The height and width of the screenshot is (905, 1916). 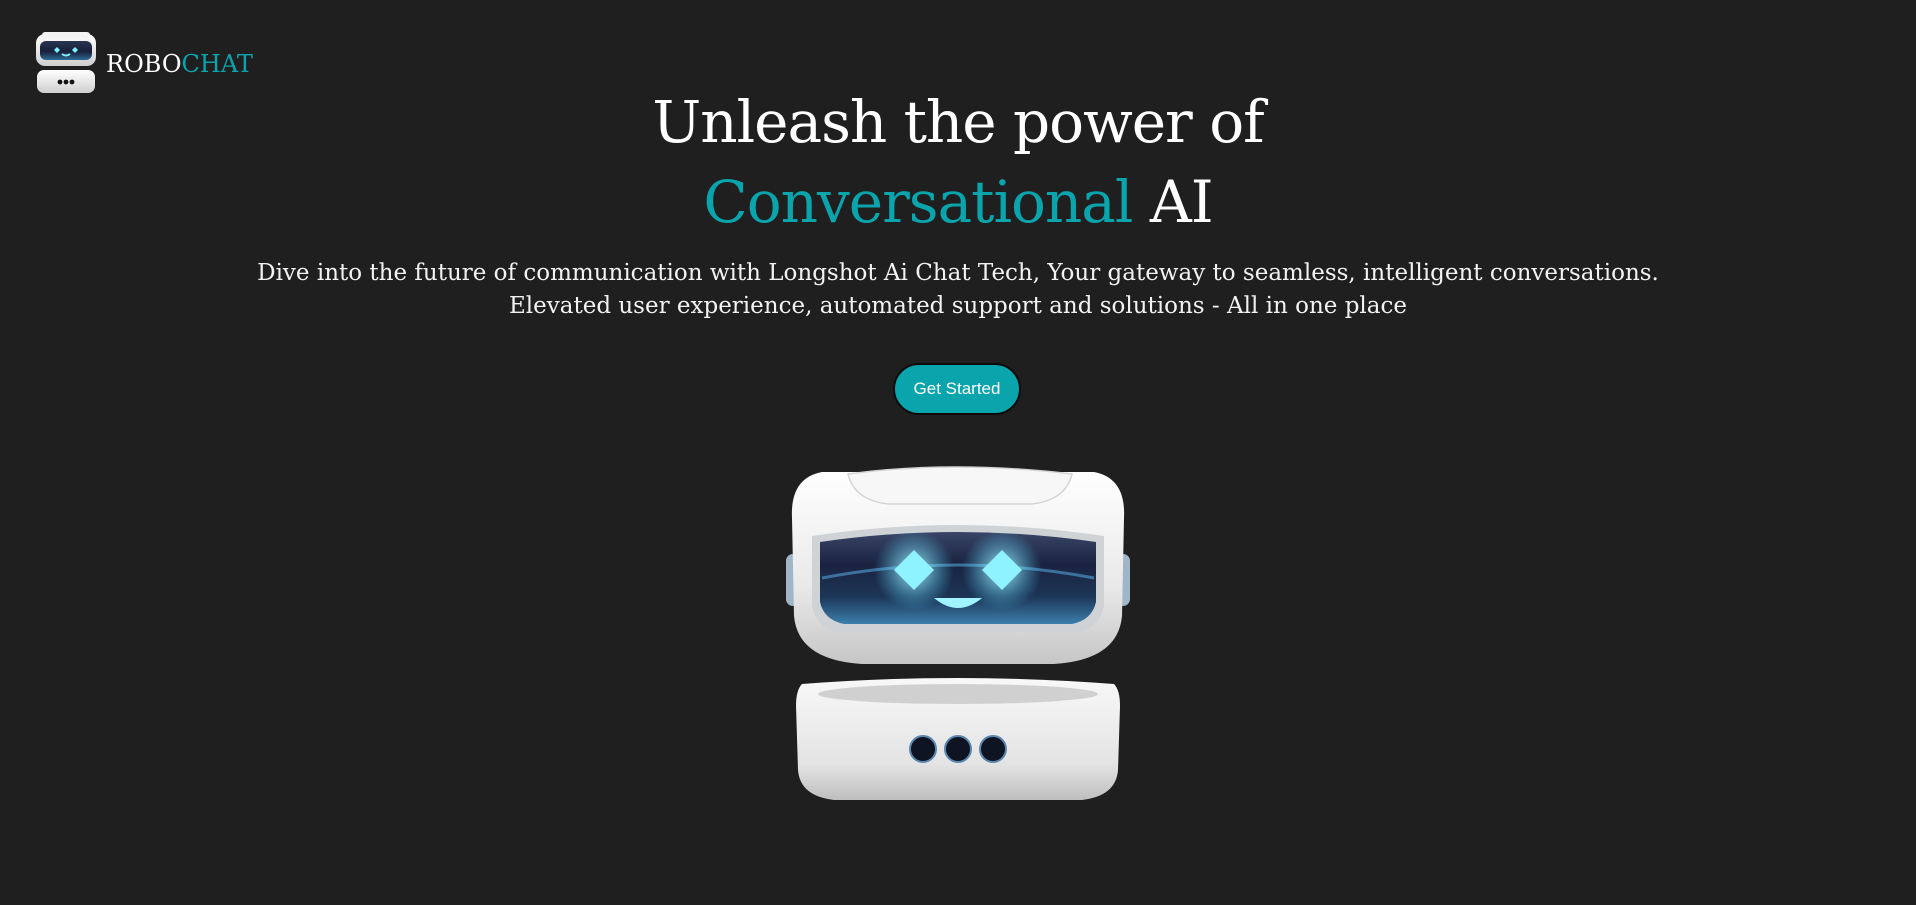 I want to click on hero-title-line1: Unleash the power of, so click(x=958, y=122).